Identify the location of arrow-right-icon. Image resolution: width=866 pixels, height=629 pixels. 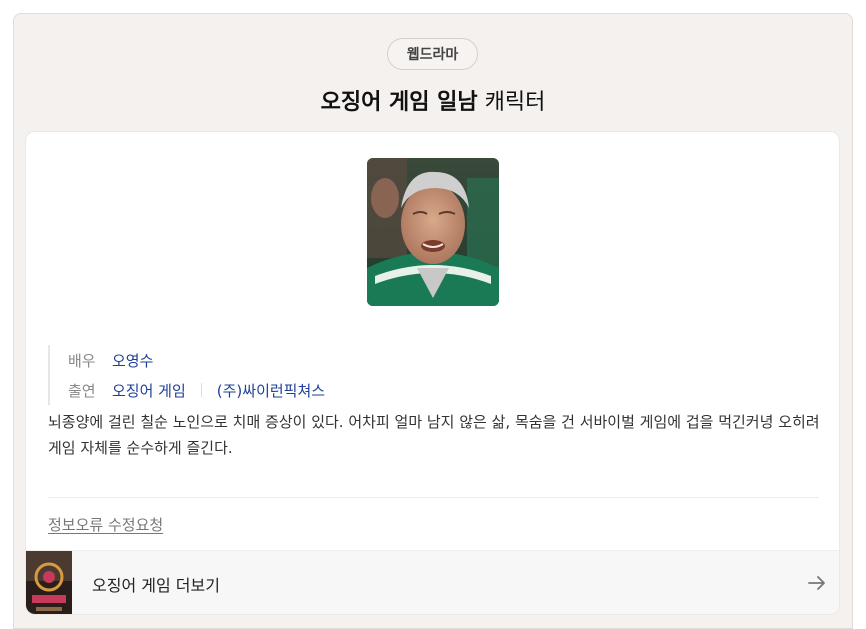
(816, 583).